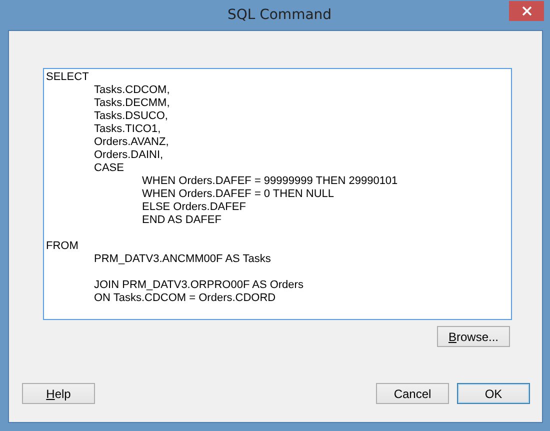 This screenshot has height=431, width=550. I want to click on window-title: SQL Command, so click(279, 15).